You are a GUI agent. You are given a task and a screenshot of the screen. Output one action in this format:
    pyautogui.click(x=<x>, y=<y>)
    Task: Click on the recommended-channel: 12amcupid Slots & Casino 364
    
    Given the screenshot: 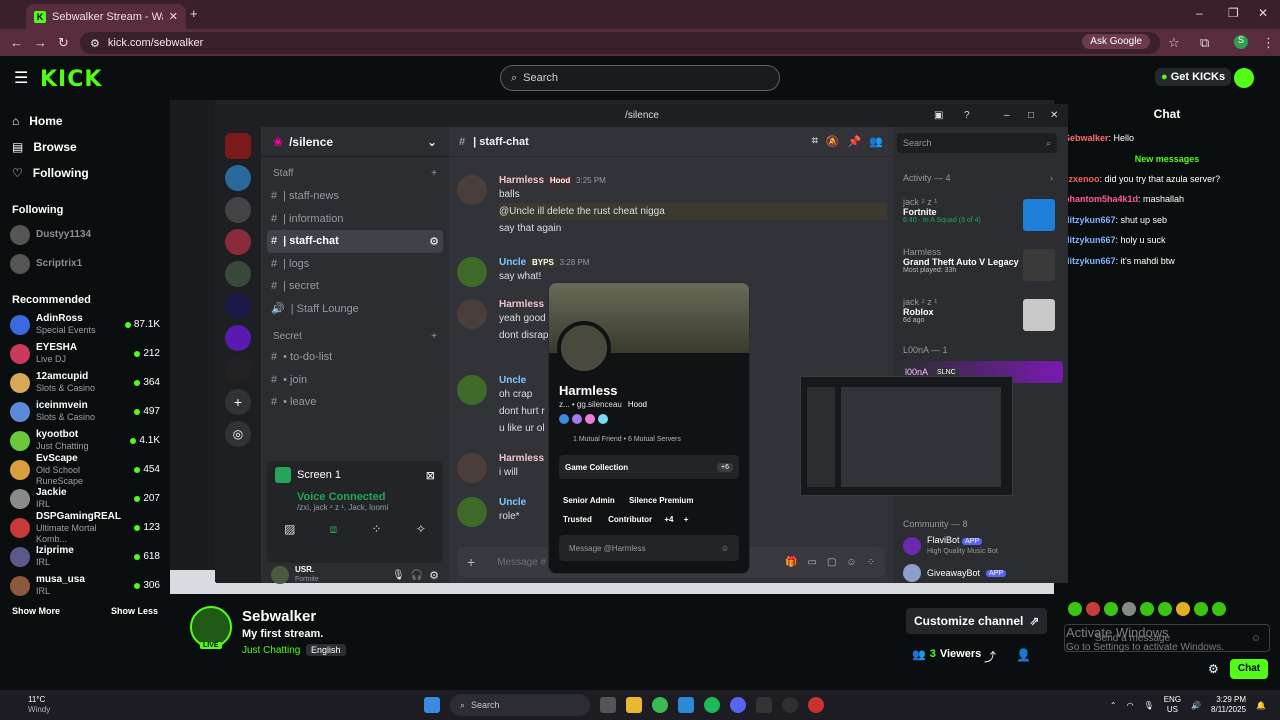 What is the action you would take?
    pyautogui.click(x=85, y=382)
    